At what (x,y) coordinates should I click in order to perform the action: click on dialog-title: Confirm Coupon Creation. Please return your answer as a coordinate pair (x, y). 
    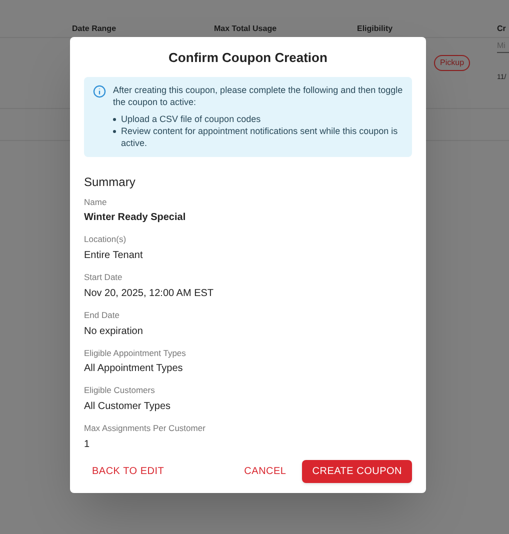
    Looking at the image, I should click on (248, 58).